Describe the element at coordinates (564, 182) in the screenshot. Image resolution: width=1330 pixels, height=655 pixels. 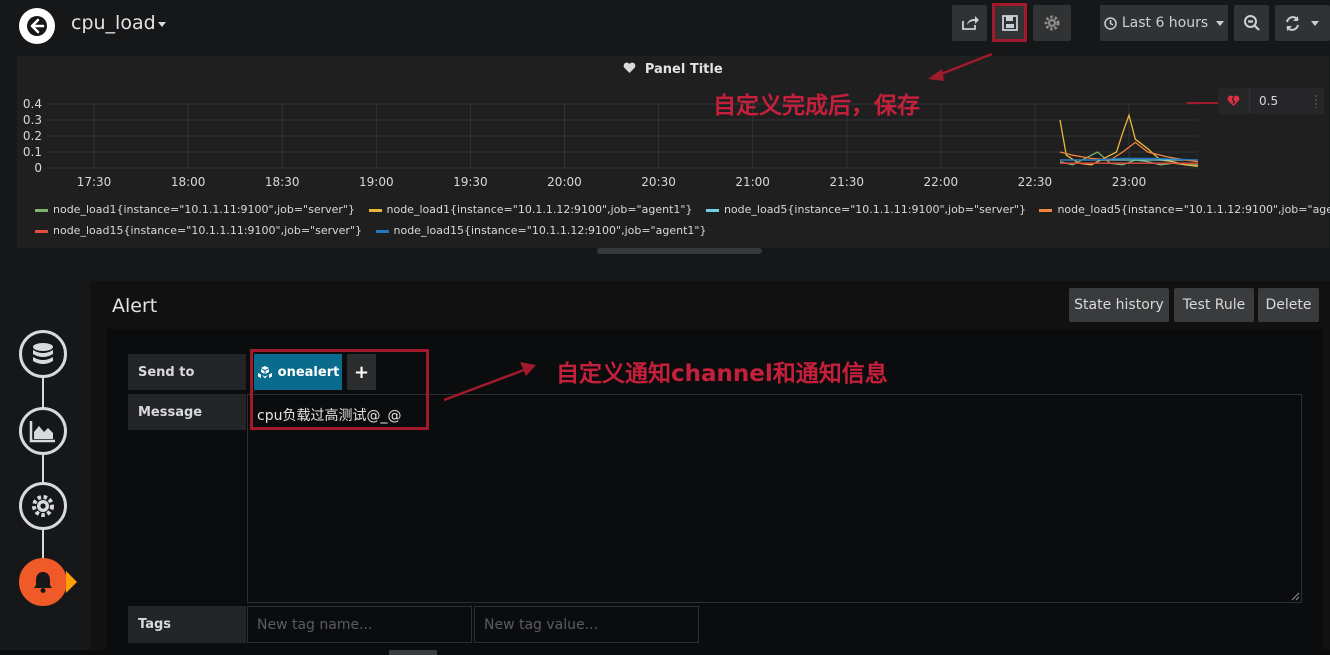
I see `x-tick-label: 20:00` at that location.